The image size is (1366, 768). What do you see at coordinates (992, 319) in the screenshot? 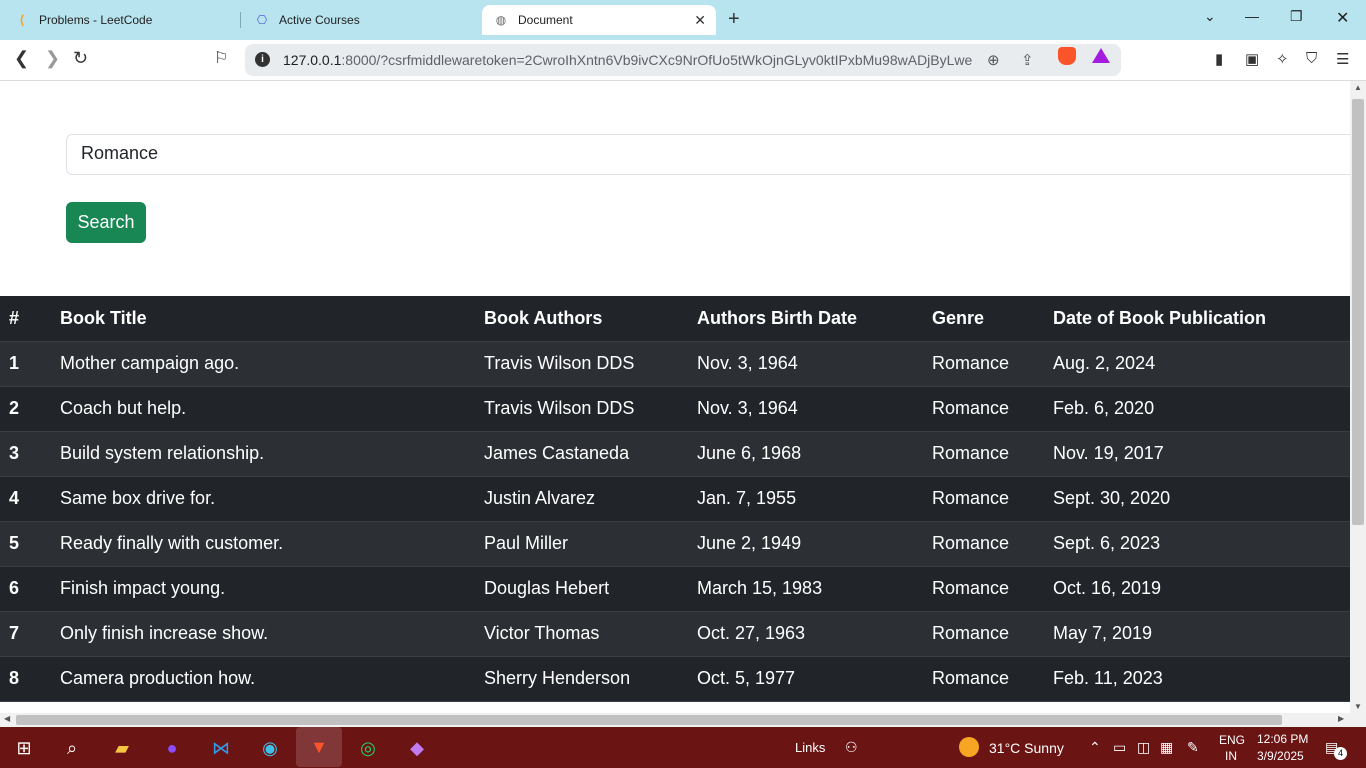
I see `header-genre: Genre` at bounding box center [992, 319].